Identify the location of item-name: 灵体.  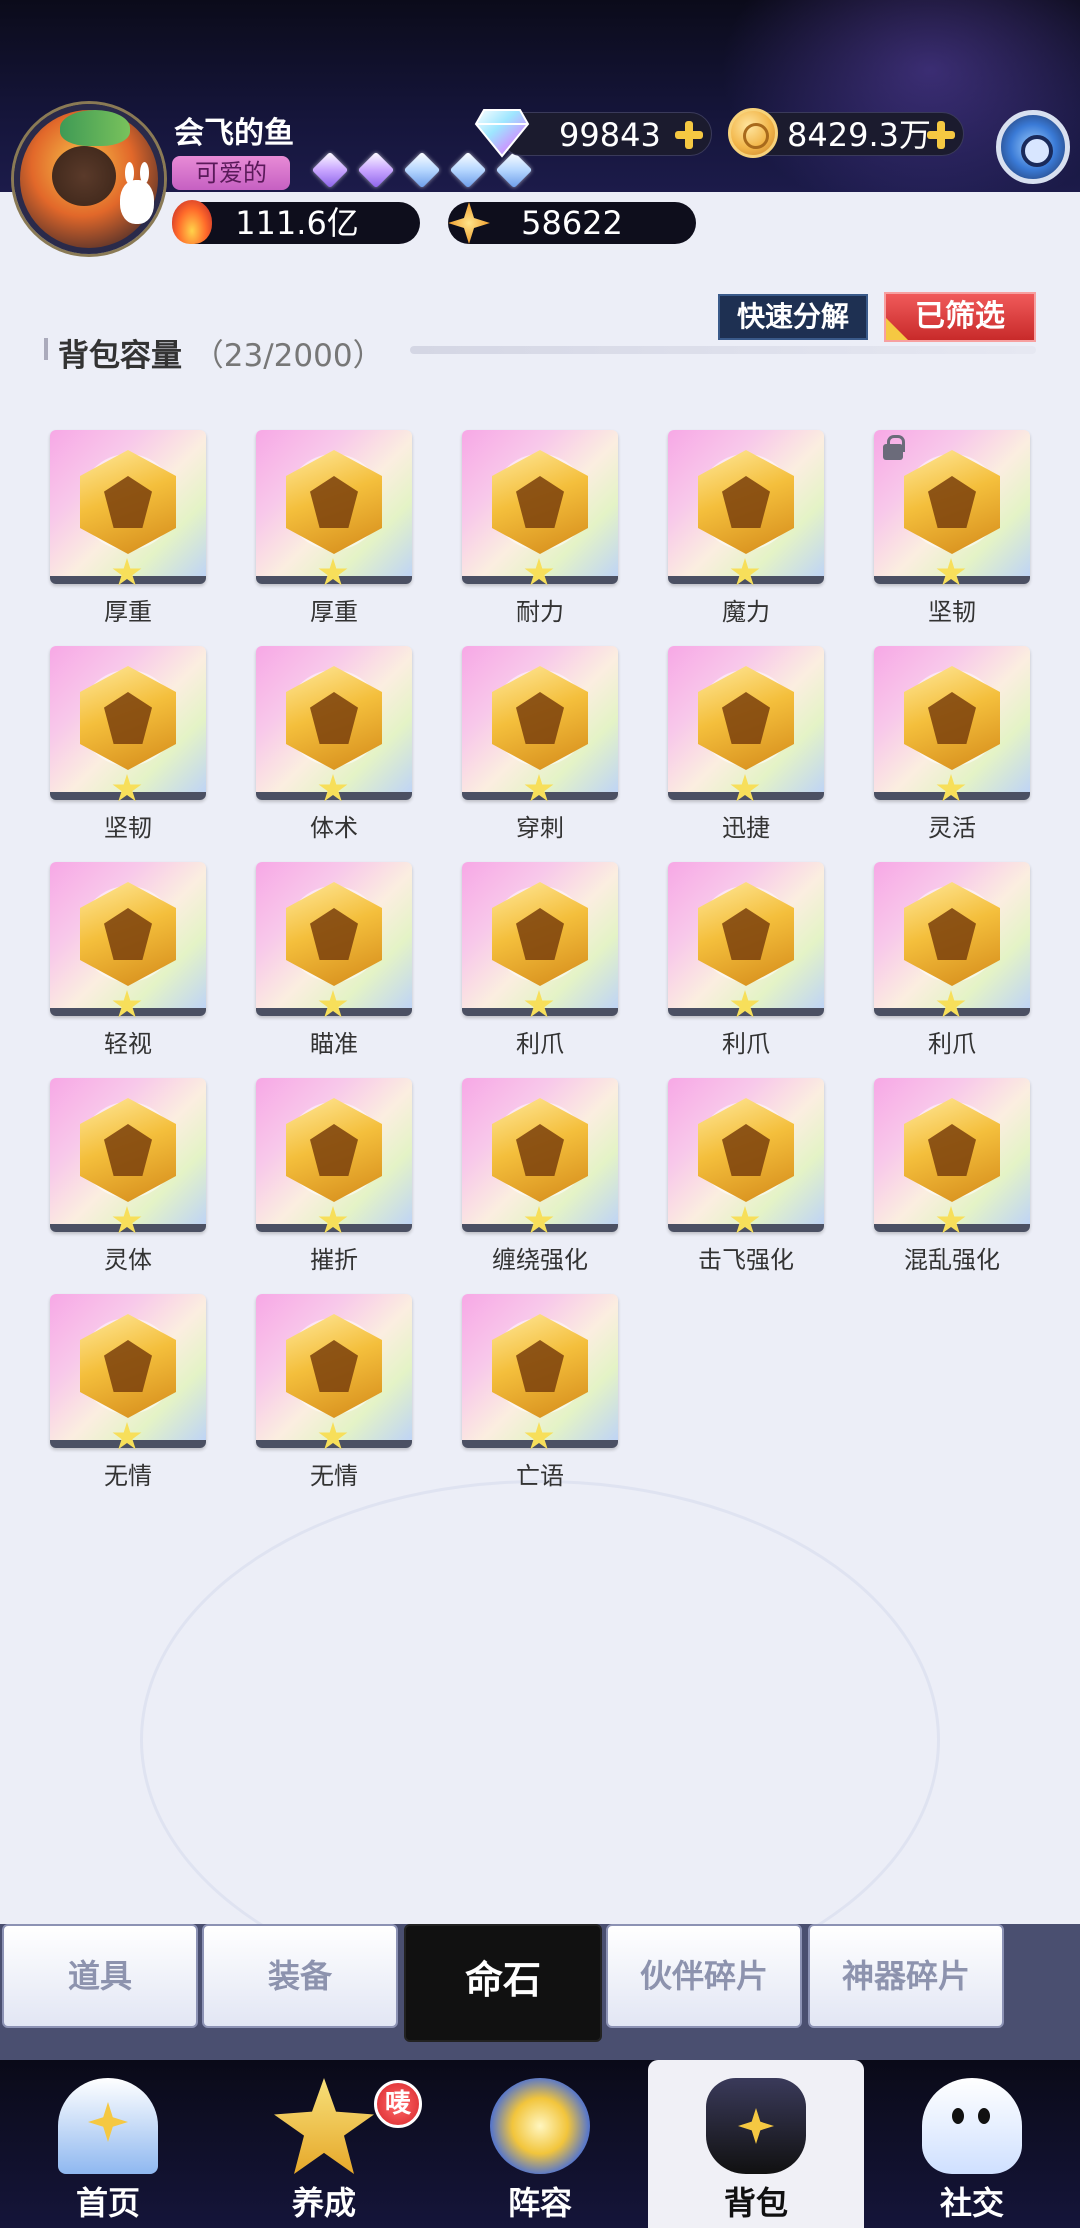
(128, 1260).